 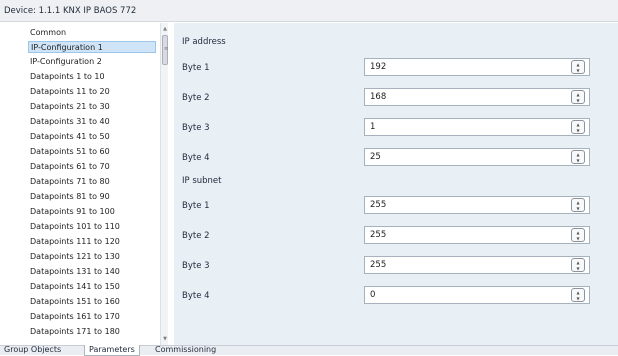 What do you see at coordinates (67, 76) in the screenshot?
I see `tree-item-datapoints-1-10: Datapoints 1 to 10` at bounding box center [67, 76].